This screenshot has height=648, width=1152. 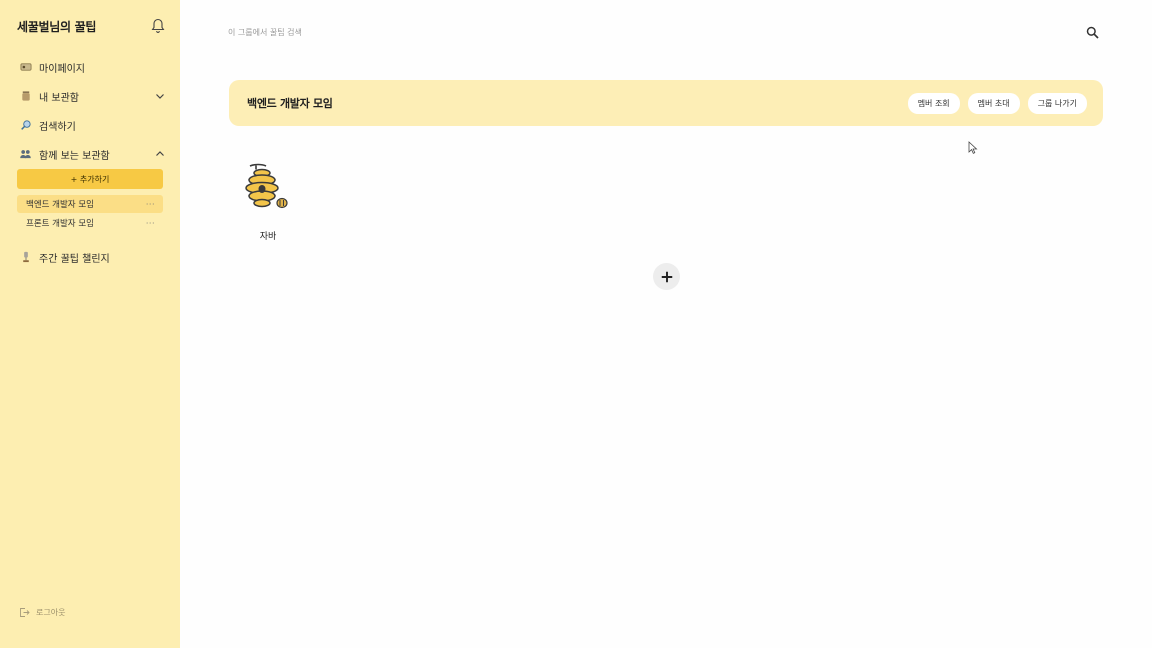 I want to click on sidebar-item-search: 검색하기, so click(x=92, y=125).